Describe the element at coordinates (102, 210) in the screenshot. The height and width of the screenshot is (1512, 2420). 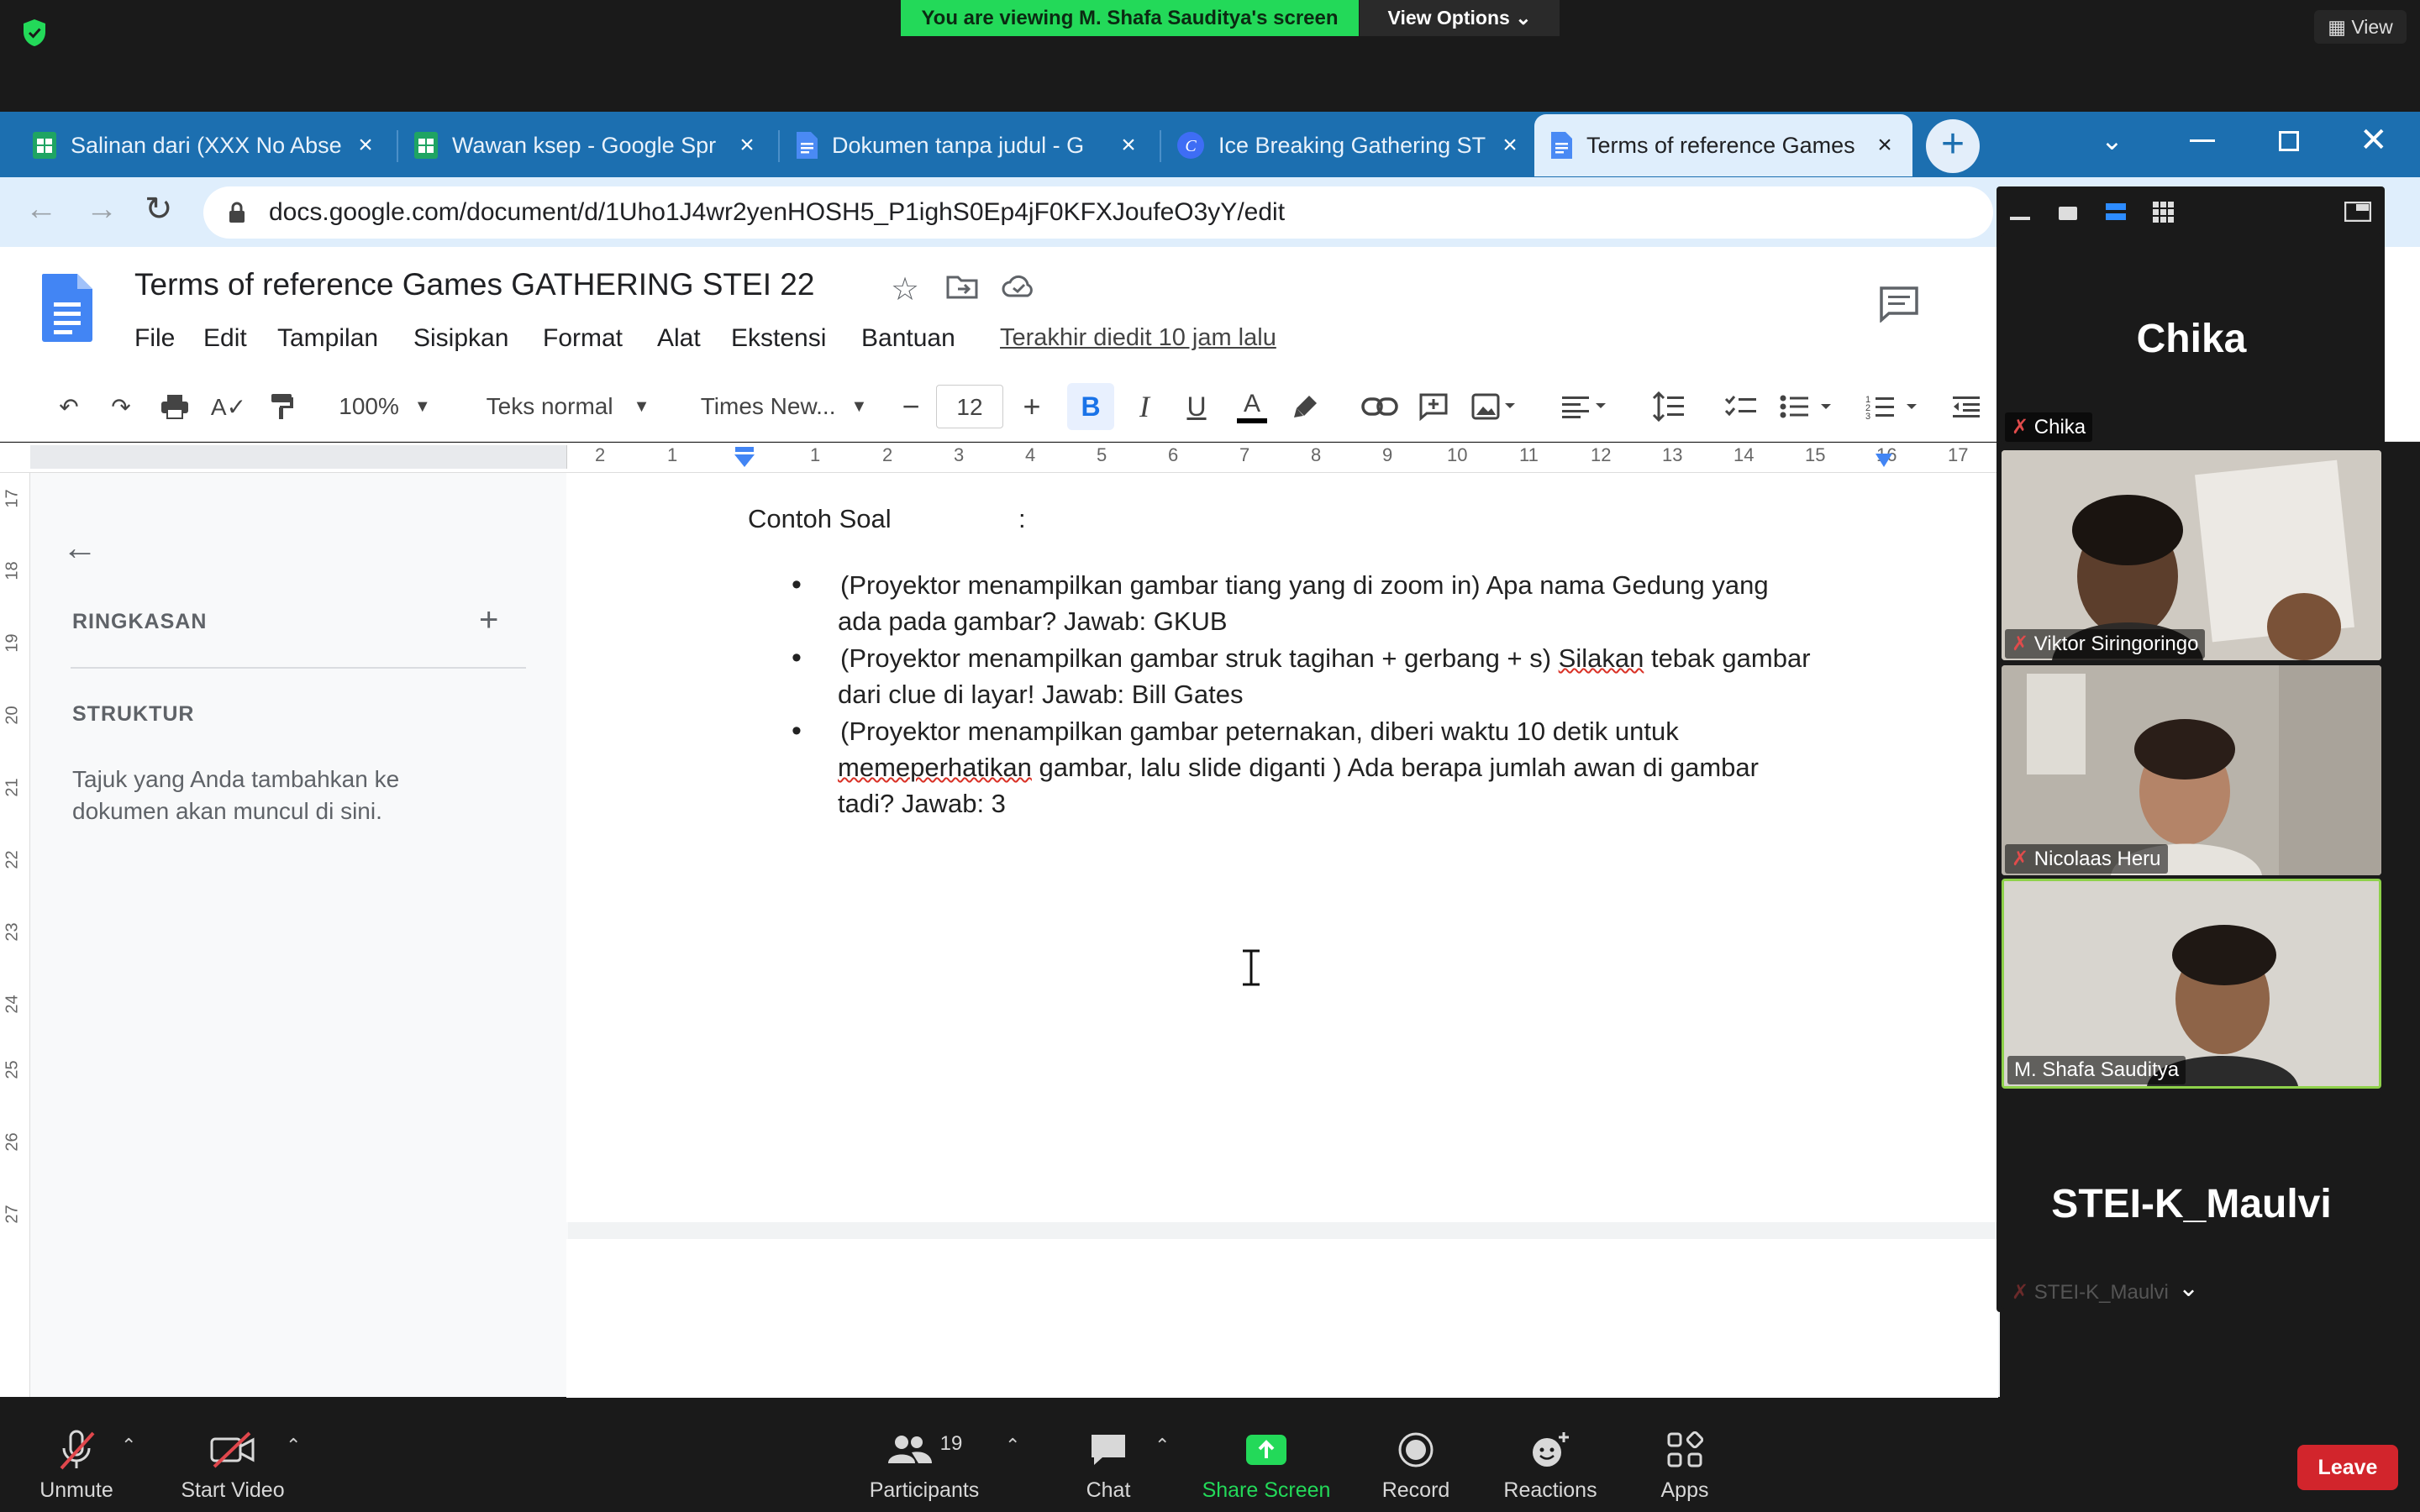
I see `forward-icon: →` at that location.